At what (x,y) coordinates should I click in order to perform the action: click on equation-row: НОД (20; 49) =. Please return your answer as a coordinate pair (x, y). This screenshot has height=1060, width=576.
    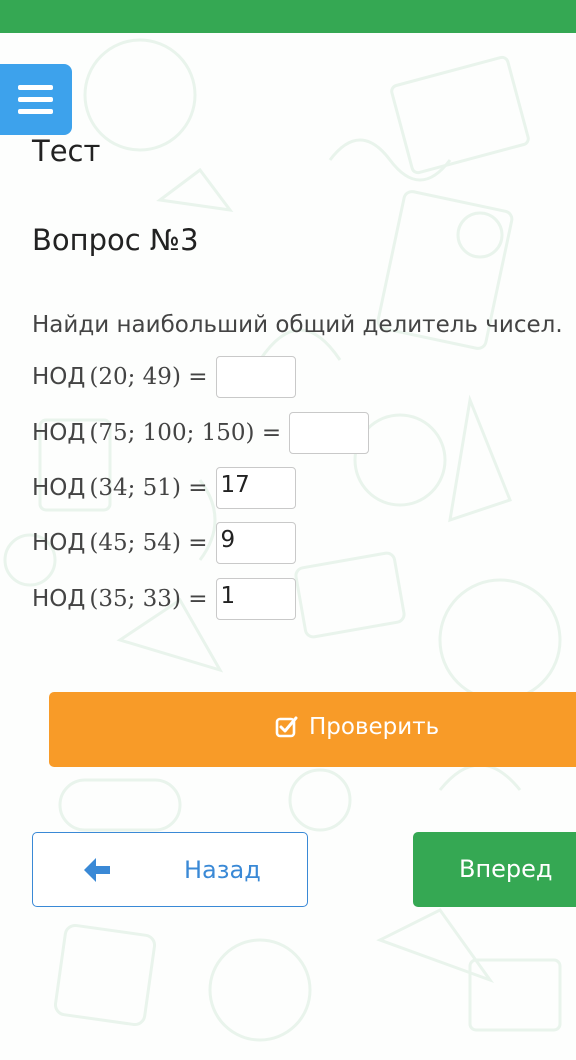
    Looking at the image, I should click on (164, 377).